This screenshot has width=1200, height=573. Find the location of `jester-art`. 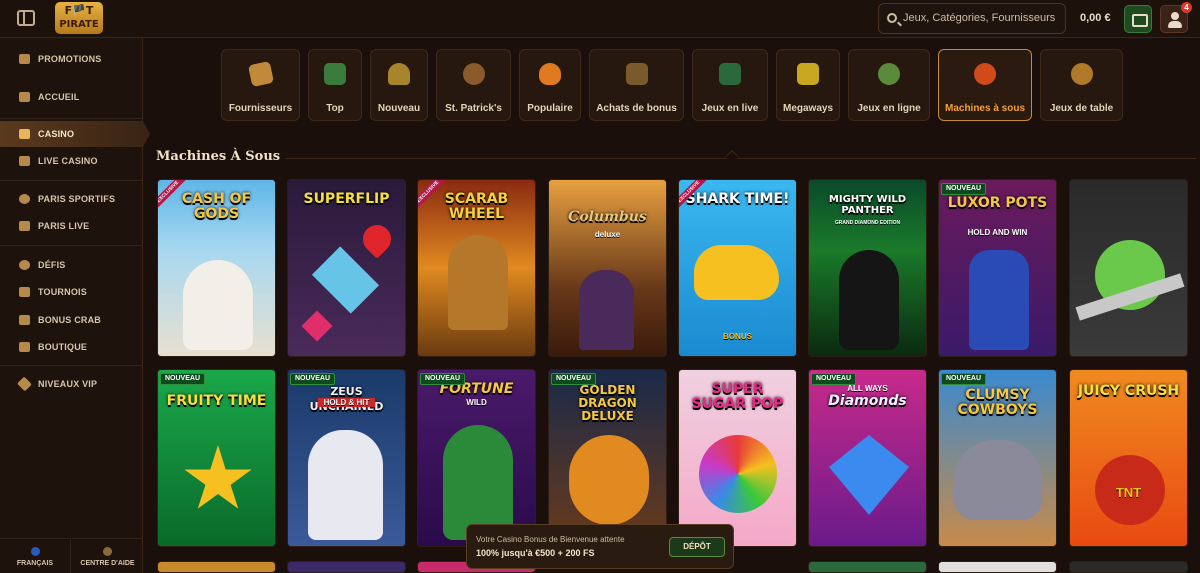

jester-art is located at coordinates (478, 482).